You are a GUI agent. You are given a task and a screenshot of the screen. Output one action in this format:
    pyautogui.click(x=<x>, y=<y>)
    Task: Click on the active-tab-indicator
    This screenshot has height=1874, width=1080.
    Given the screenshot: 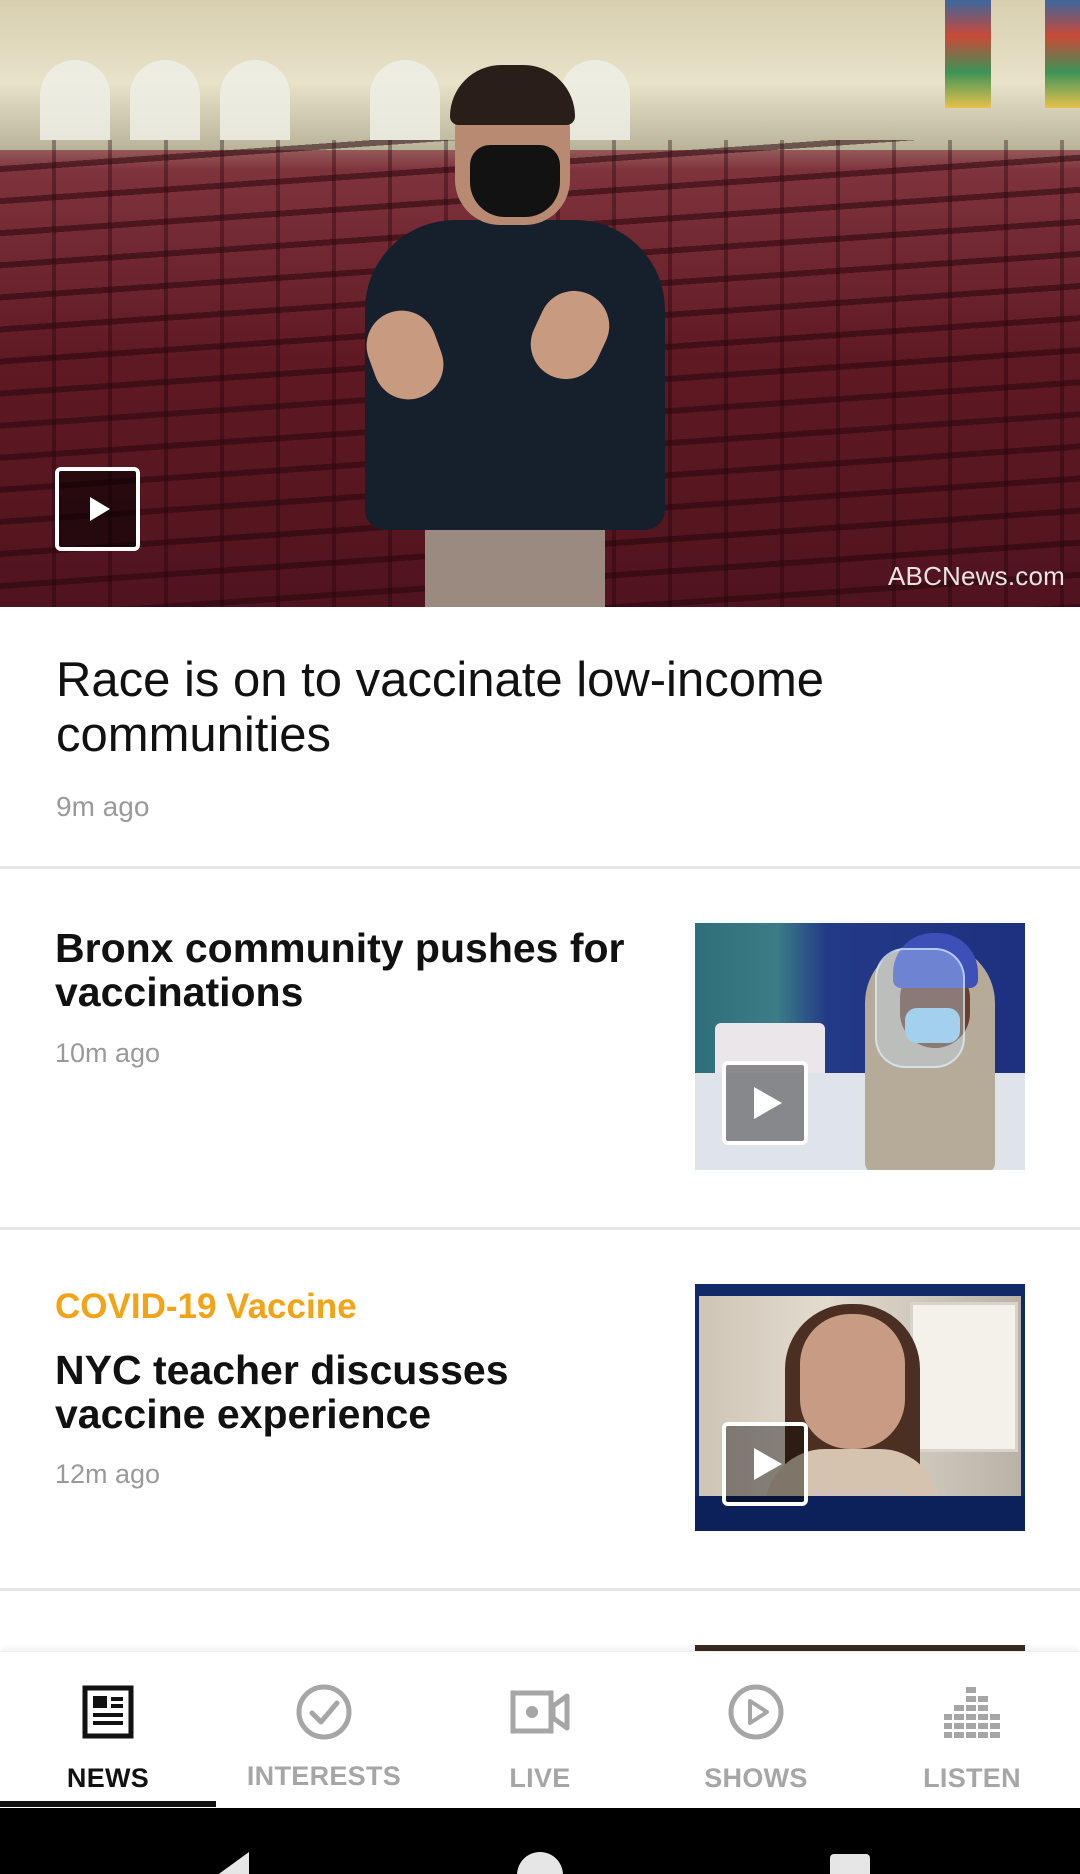 What is the action you would take?
    pyautogui.click(x=108, y=1804)
    